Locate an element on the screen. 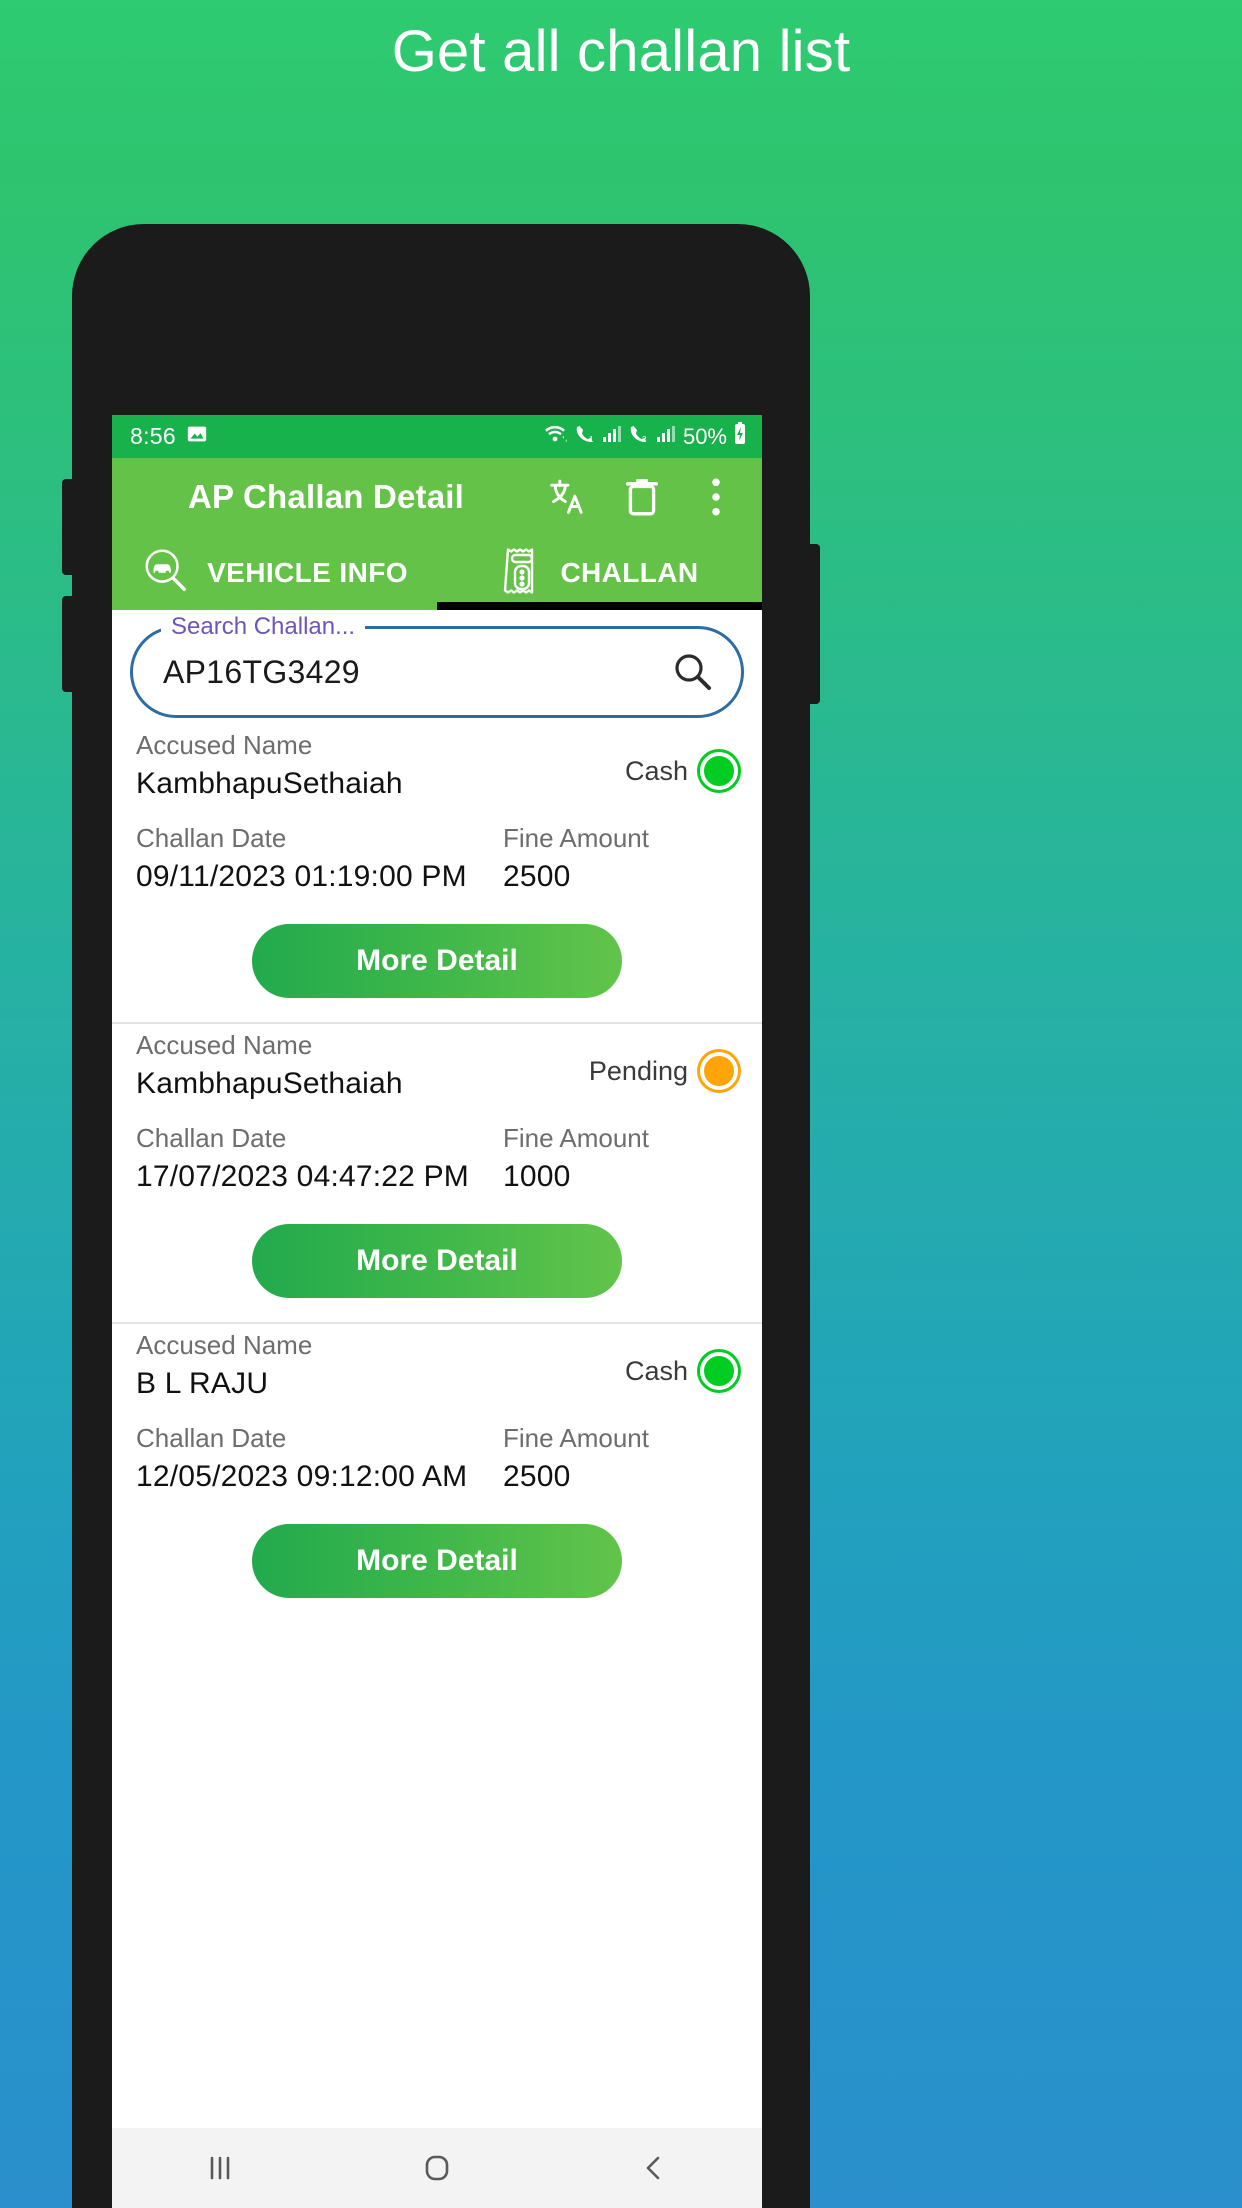  tab-bar: VEHICLE INFO CHALLAN is located at coordinates (437, 573).